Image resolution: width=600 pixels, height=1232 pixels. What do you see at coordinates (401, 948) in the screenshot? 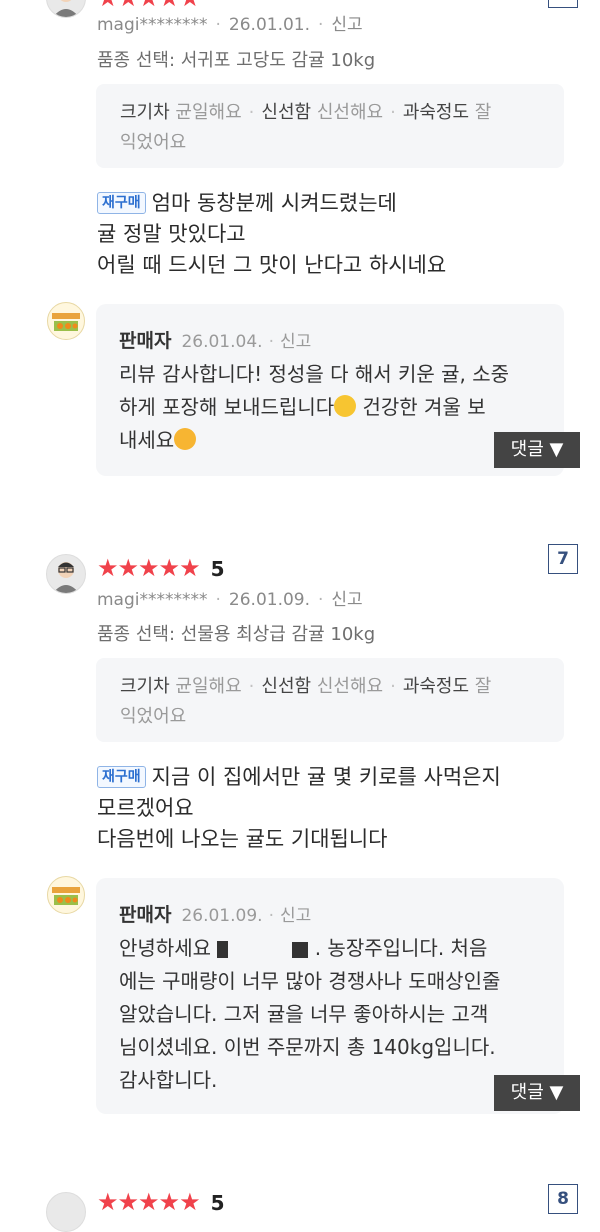
I see `reply-line: . 농장주입니다. 처음` at bounding box center [401, 948].